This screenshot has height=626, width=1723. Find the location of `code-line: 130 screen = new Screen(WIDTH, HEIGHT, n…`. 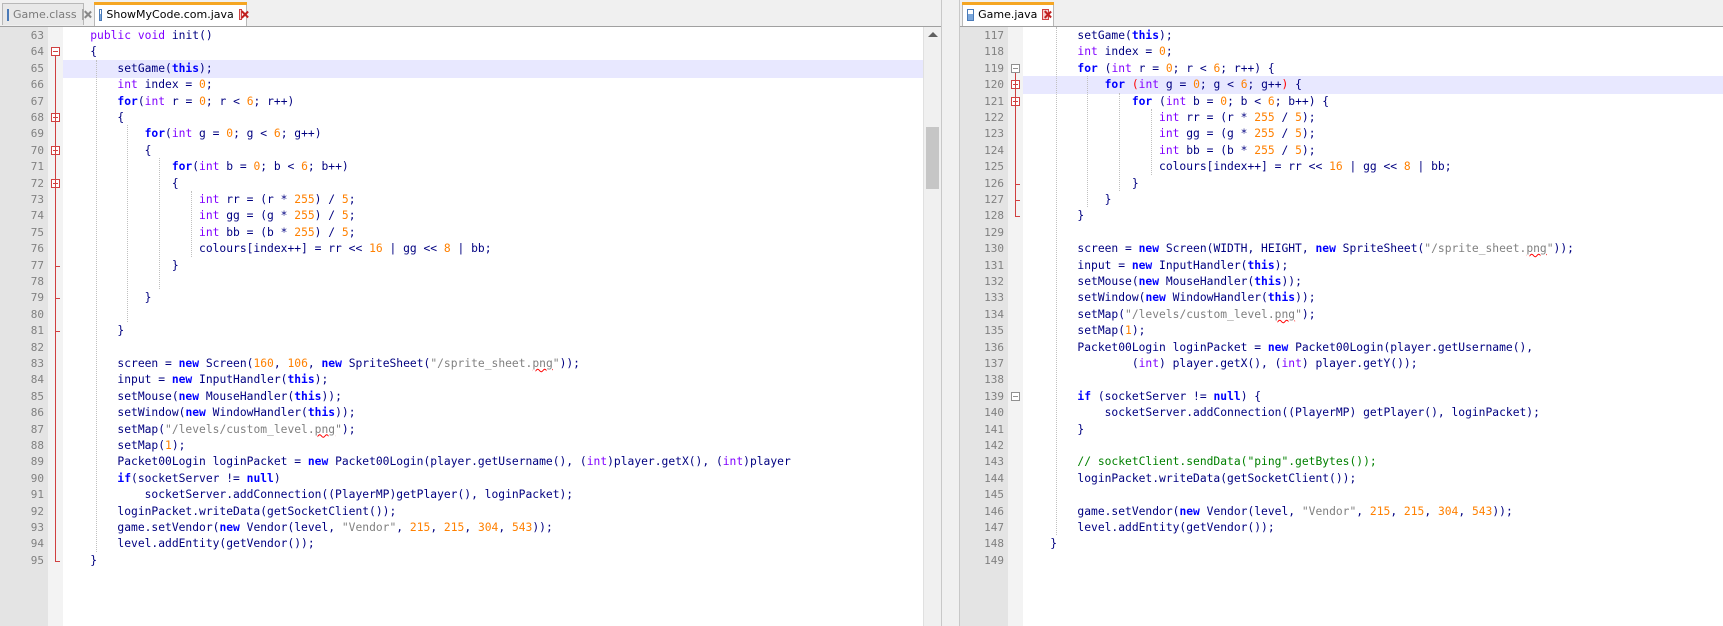

code-line: 130 screen = new Screen(WIDTH, HEIGHT, n… is located at coordinates (1353, 249).